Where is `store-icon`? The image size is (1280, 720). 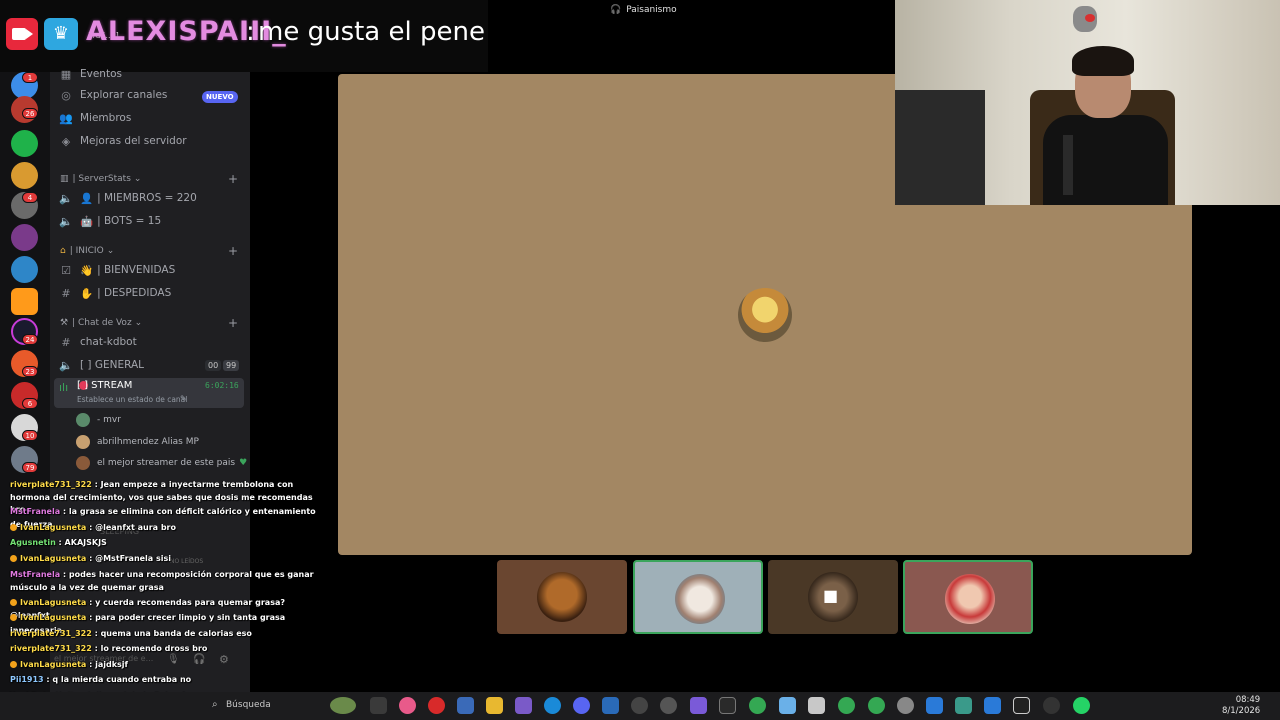 store-icon is located at coordinates (465, 705).